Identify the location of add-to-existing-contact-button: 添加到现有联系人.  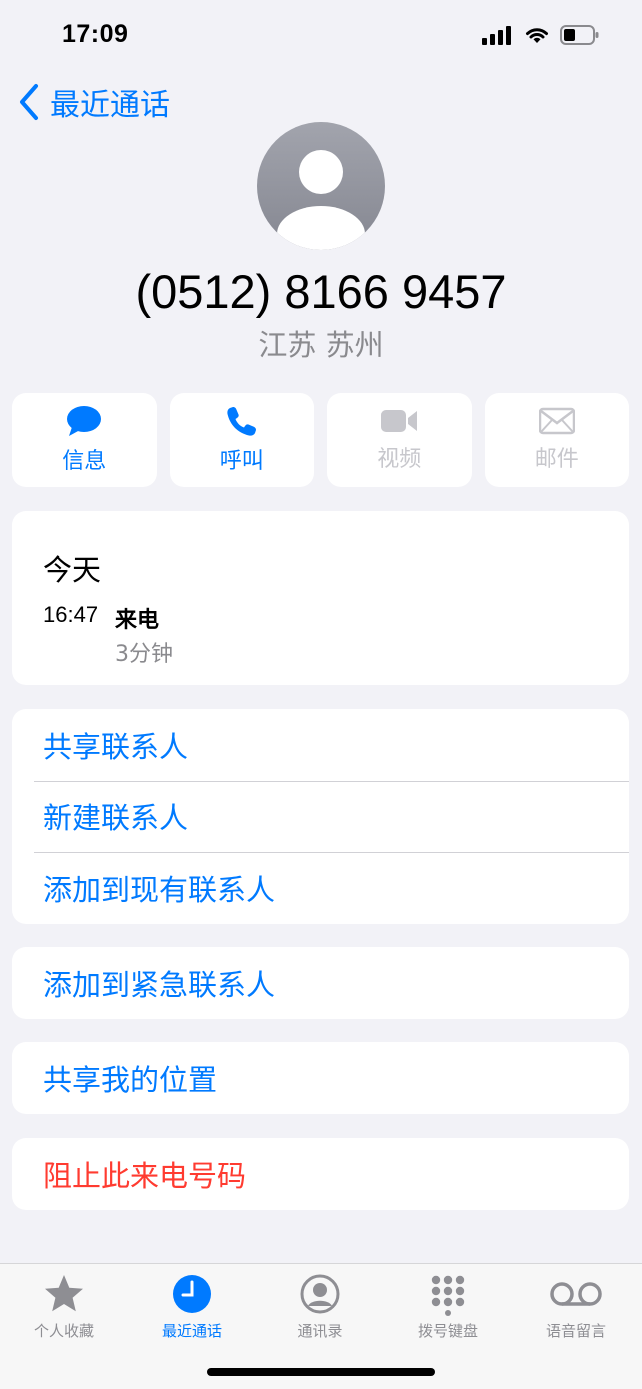
(320, 888).